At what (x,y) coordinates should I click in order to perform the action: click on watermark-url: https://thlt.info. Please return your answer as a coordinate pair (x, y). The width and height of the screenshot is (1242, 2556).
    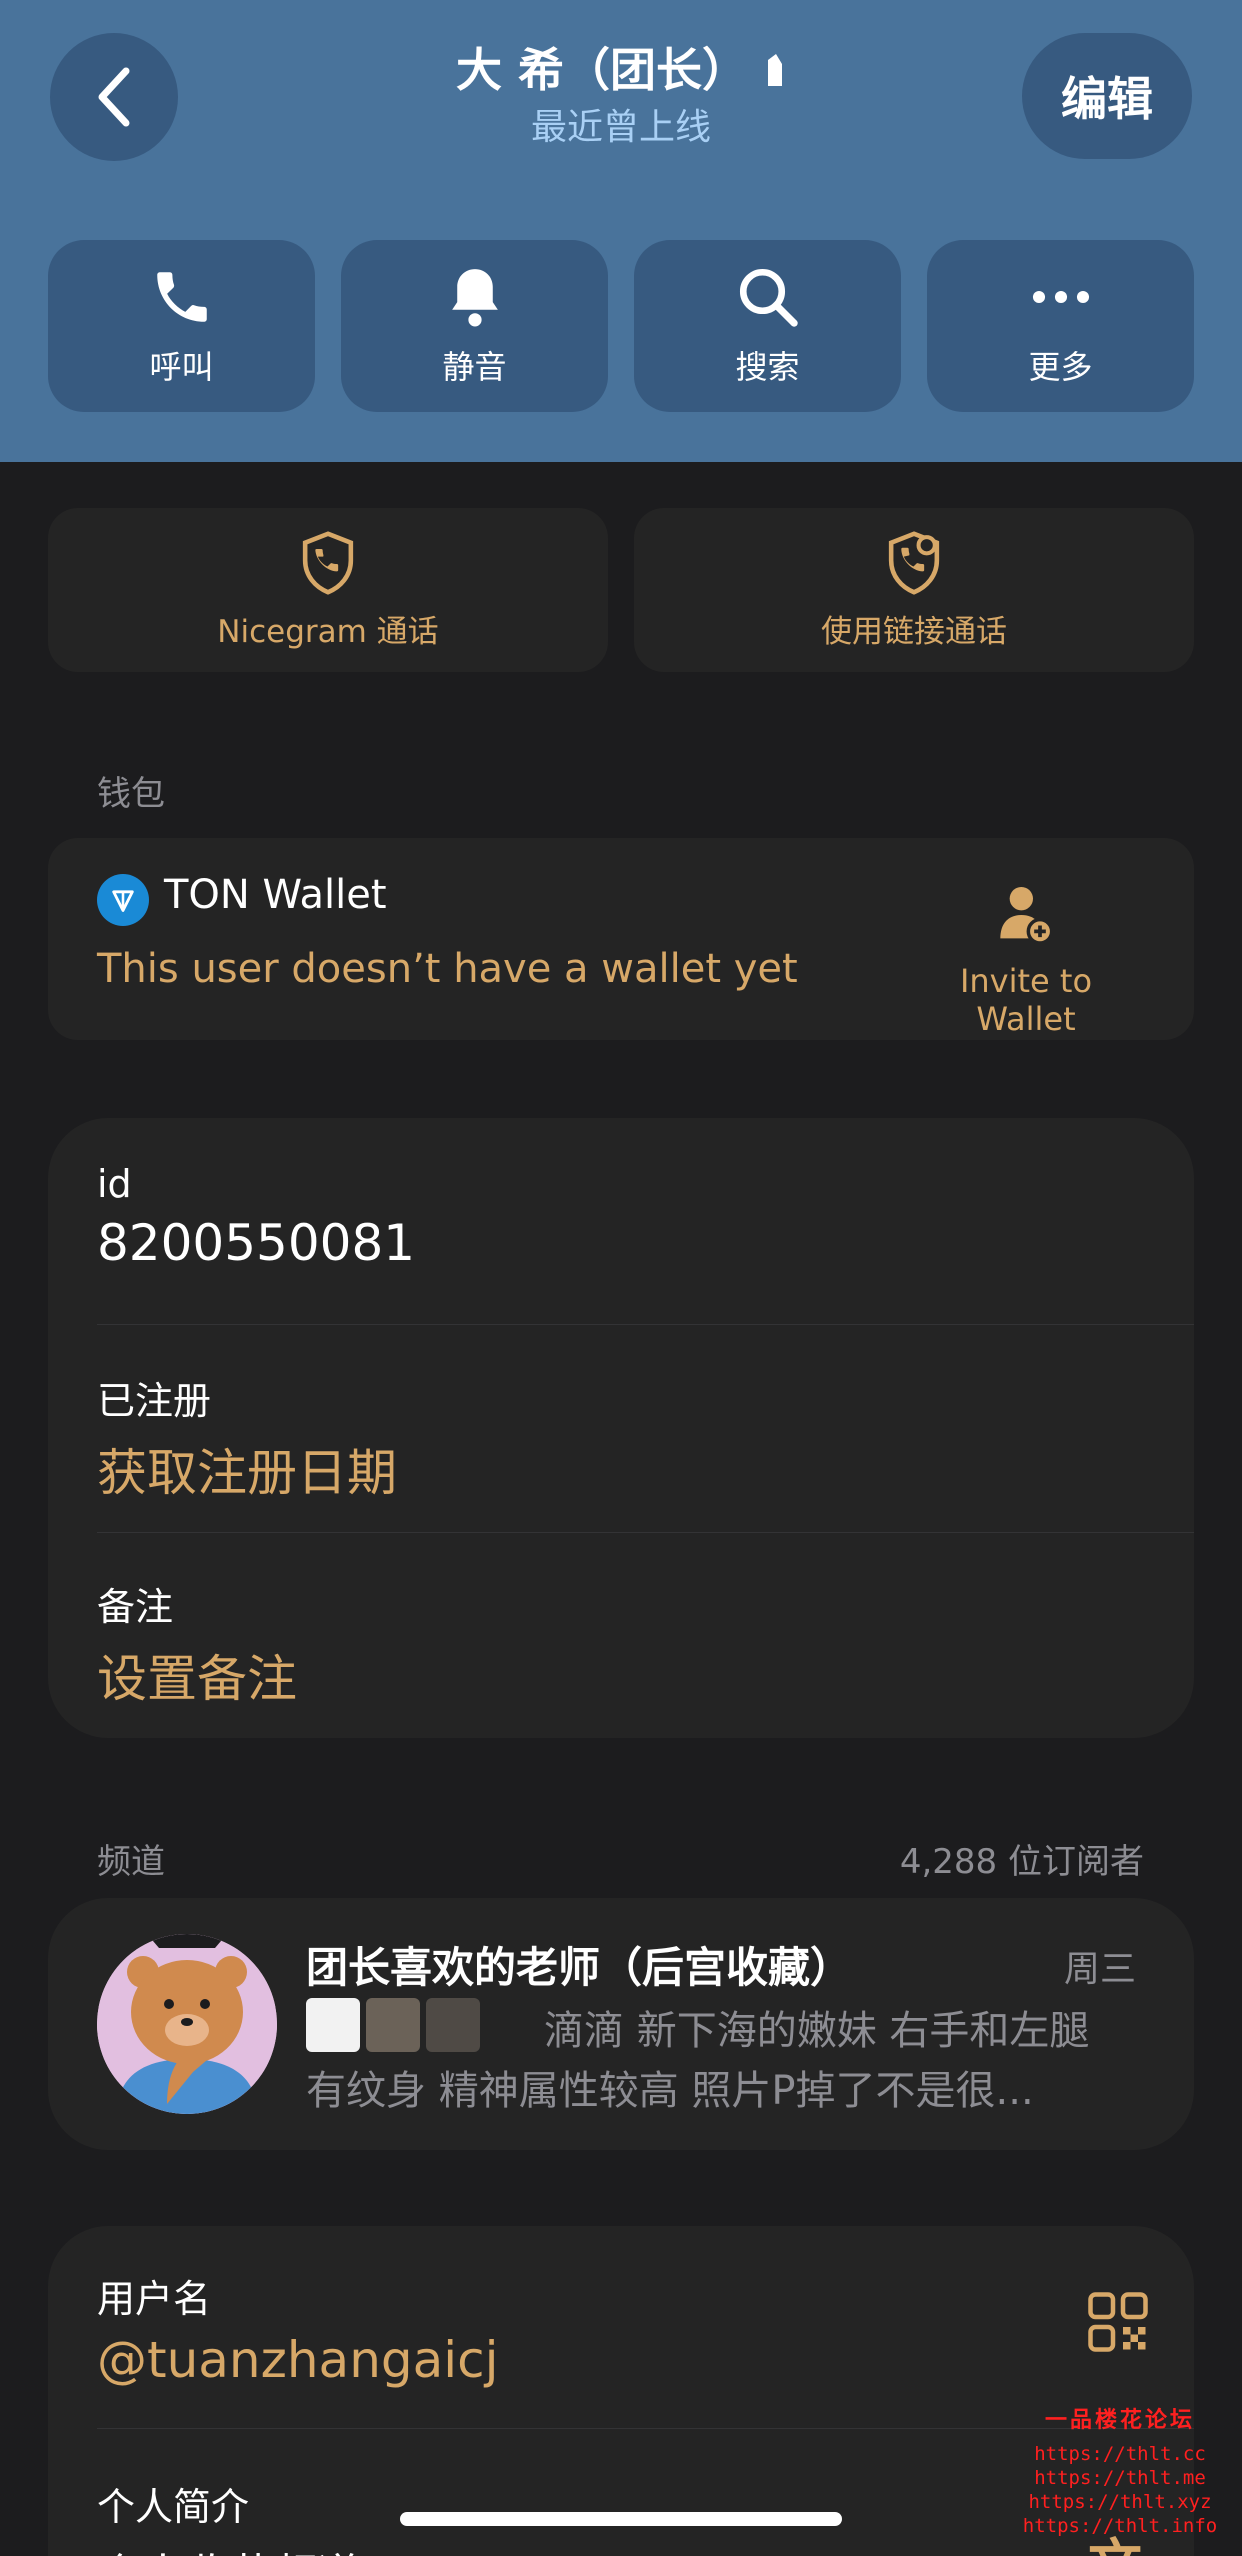
    Looking at the image, I should click on (1120, 2526).